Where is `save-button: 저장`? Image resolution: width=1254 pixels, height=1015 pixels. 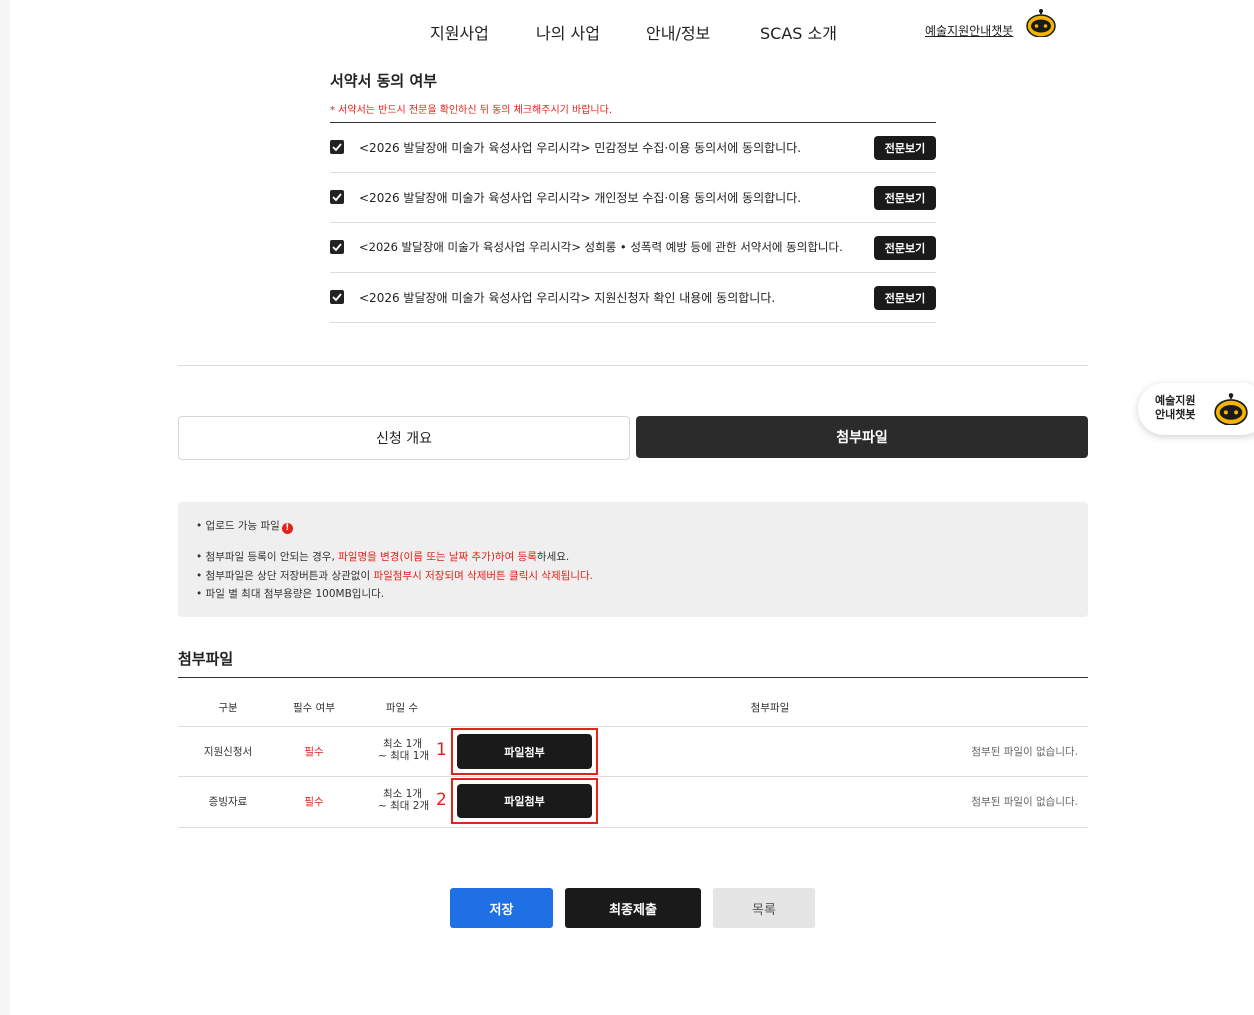
save-button: 저장 is located at coordinates (501, 908).